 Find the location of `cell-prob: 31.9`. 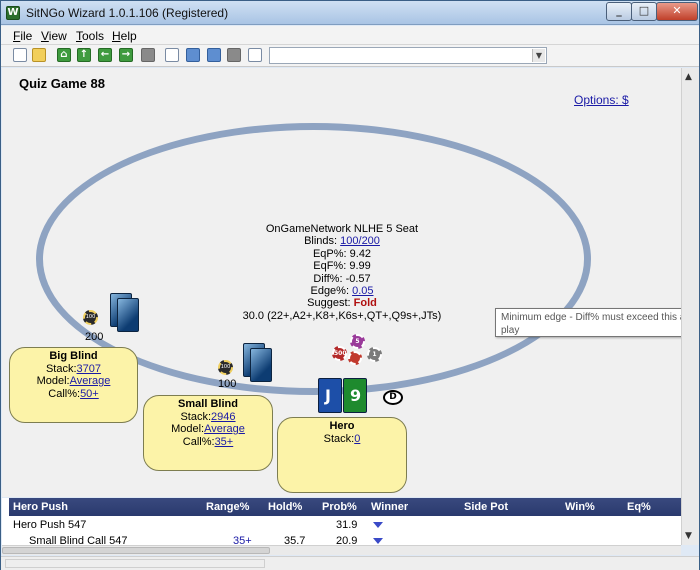

cell-prob: 31.9 is located at coordinates (347, 525).